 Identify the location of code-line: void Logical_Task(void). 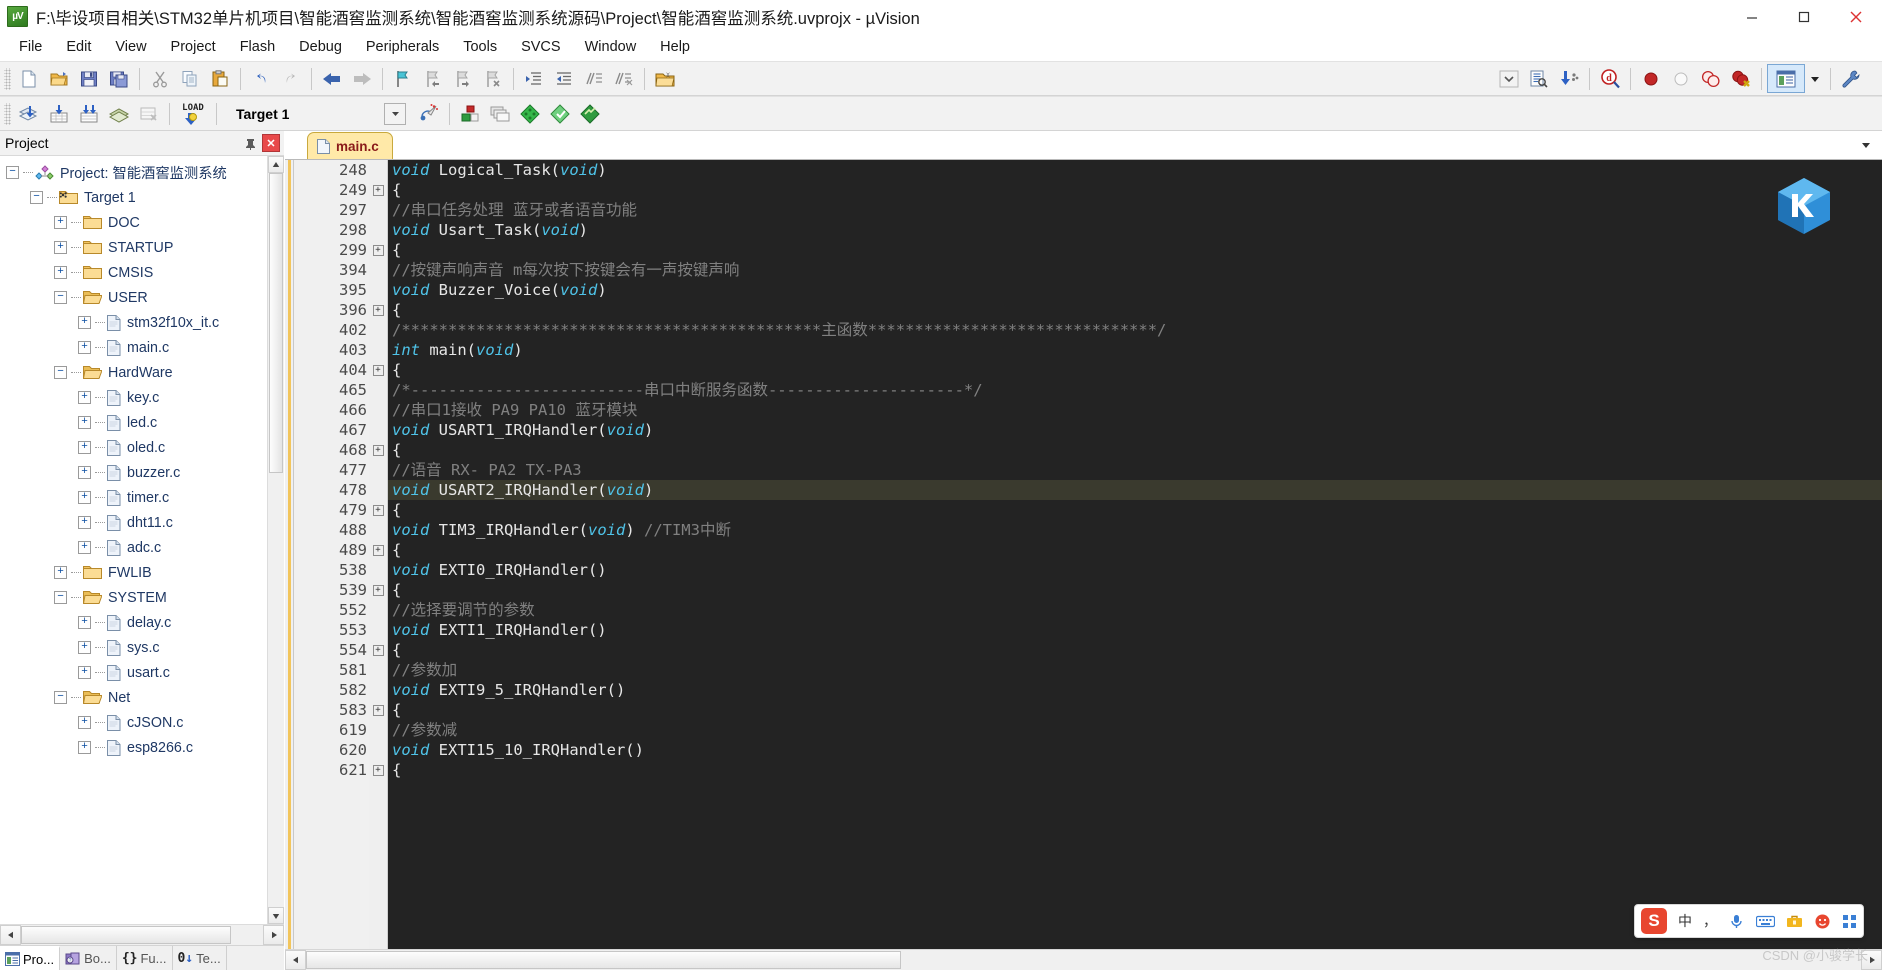
(1135, 170).